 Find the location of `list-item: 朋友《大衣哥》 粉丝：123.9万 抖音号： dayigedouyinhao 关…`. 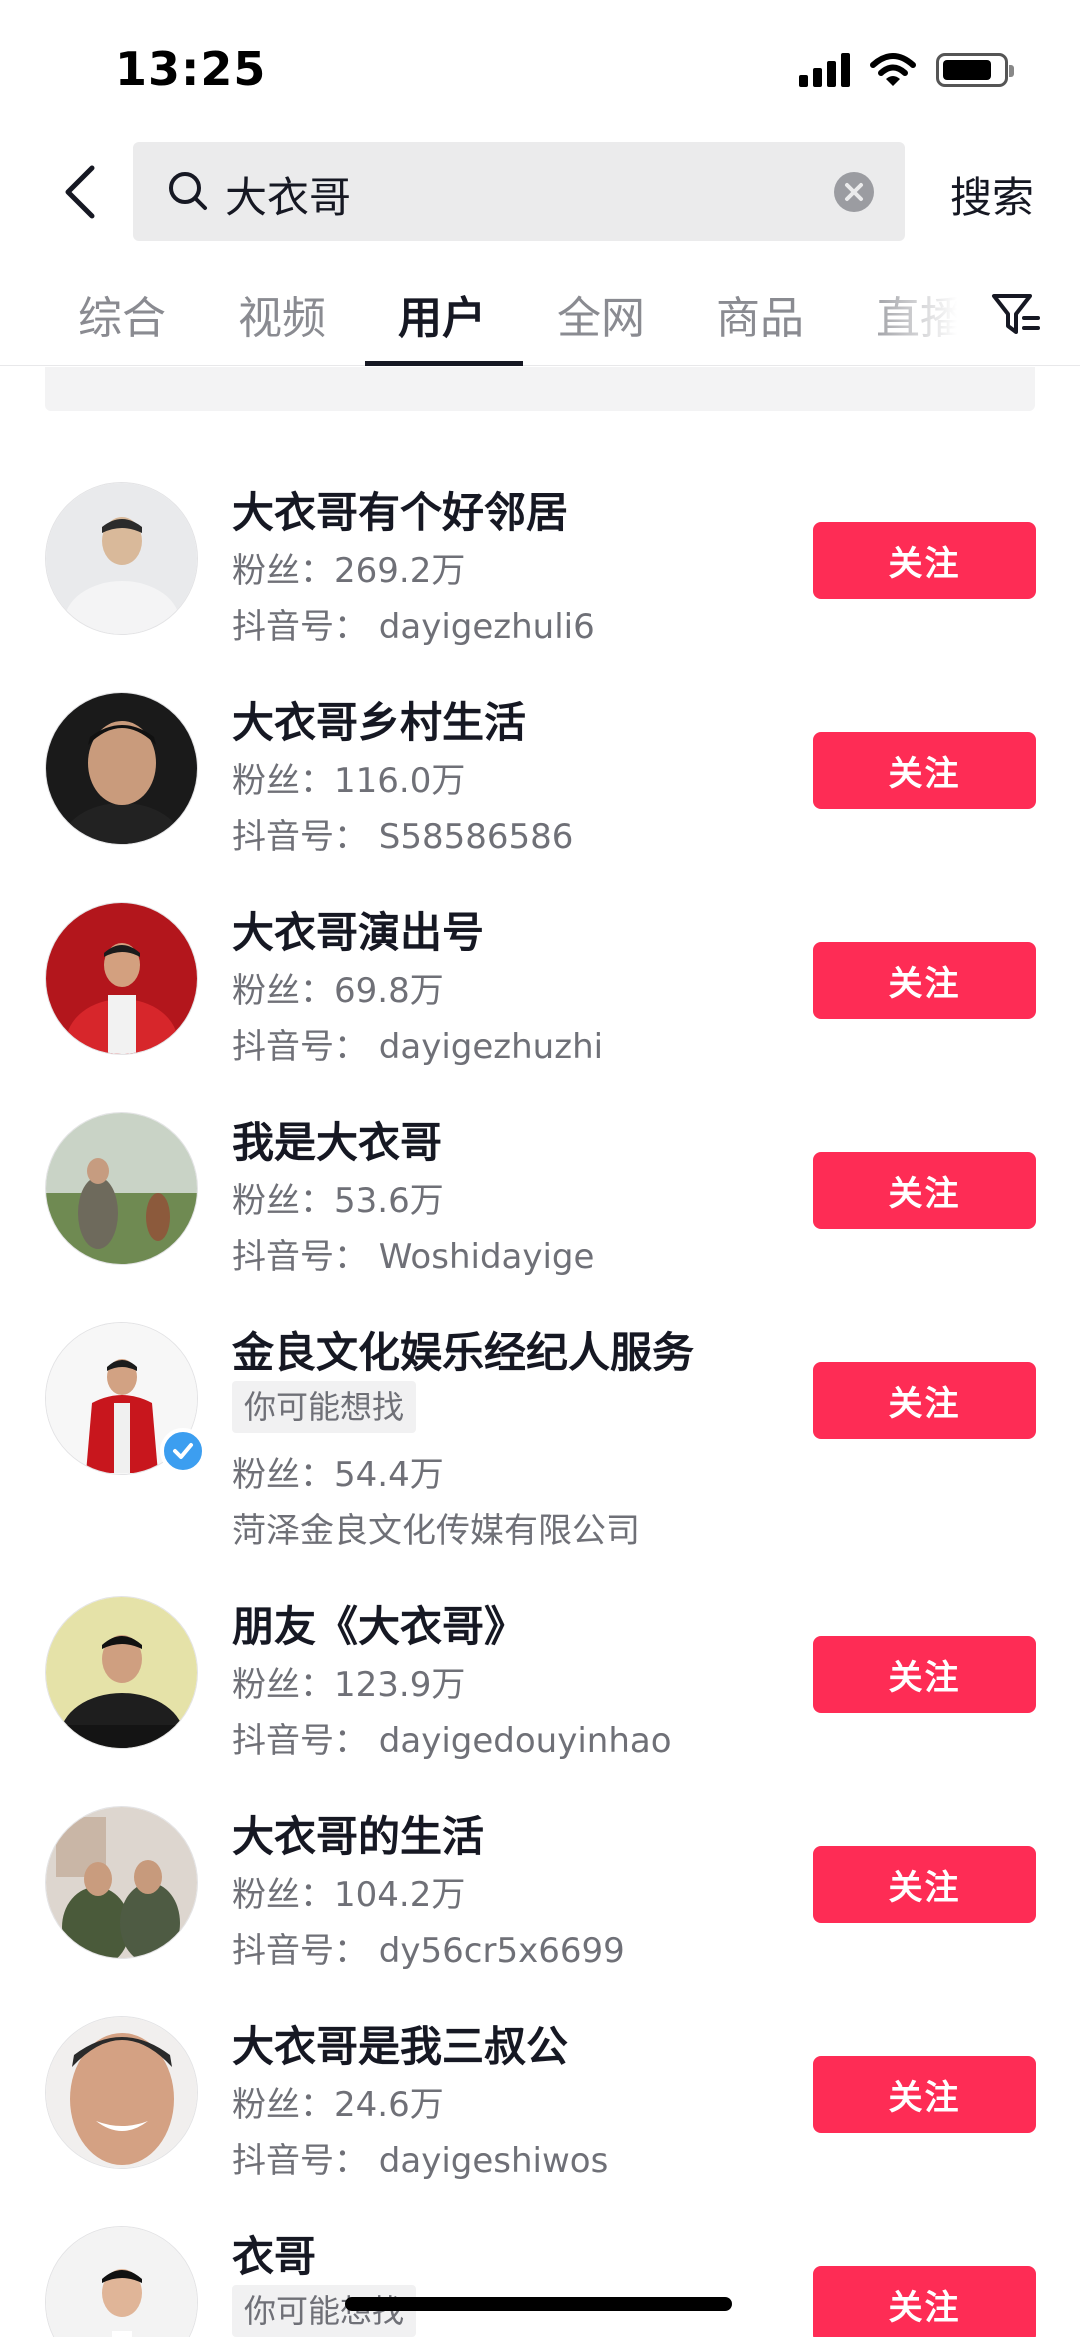

list-item: 朋友《大衣哥》 粉丝：123.9万 抖音号： dayigedouyinhao 关… is located at coordinates (540, 1674).